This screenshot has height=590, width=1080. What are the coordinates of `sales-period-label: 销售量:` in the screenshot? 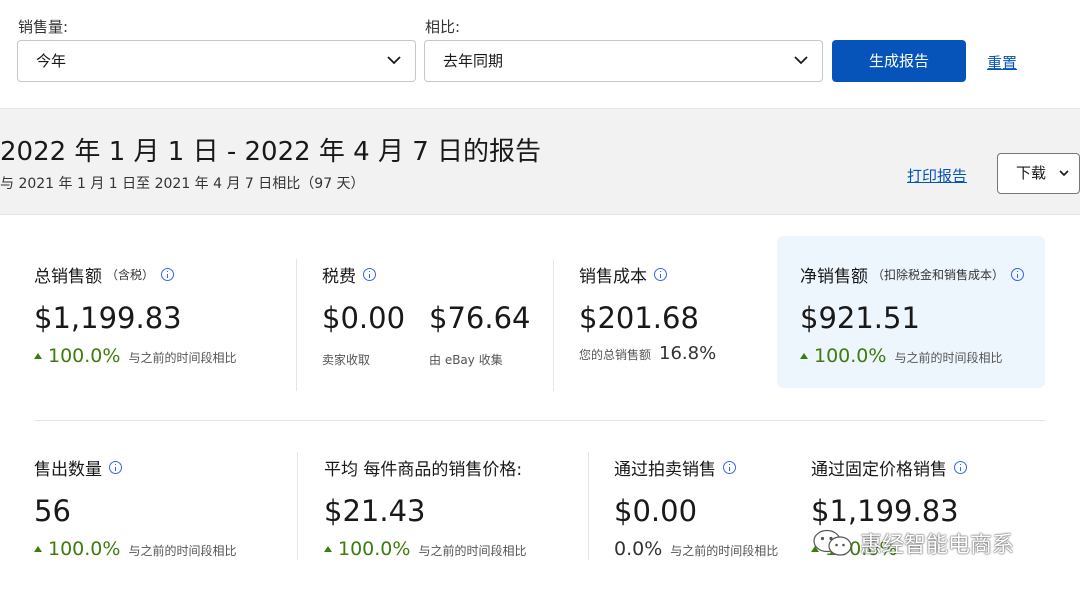 It's located at (43, 27).